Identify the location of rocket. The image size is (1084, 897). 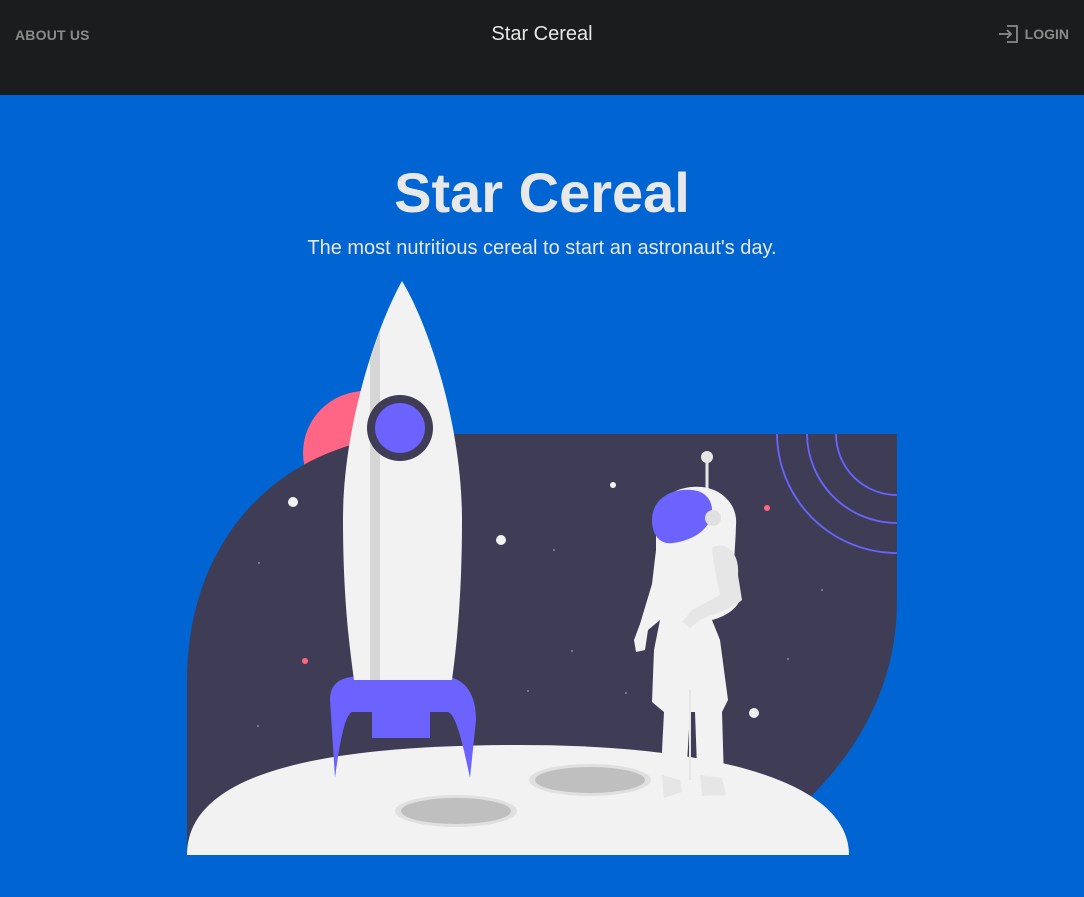
(403, 529).